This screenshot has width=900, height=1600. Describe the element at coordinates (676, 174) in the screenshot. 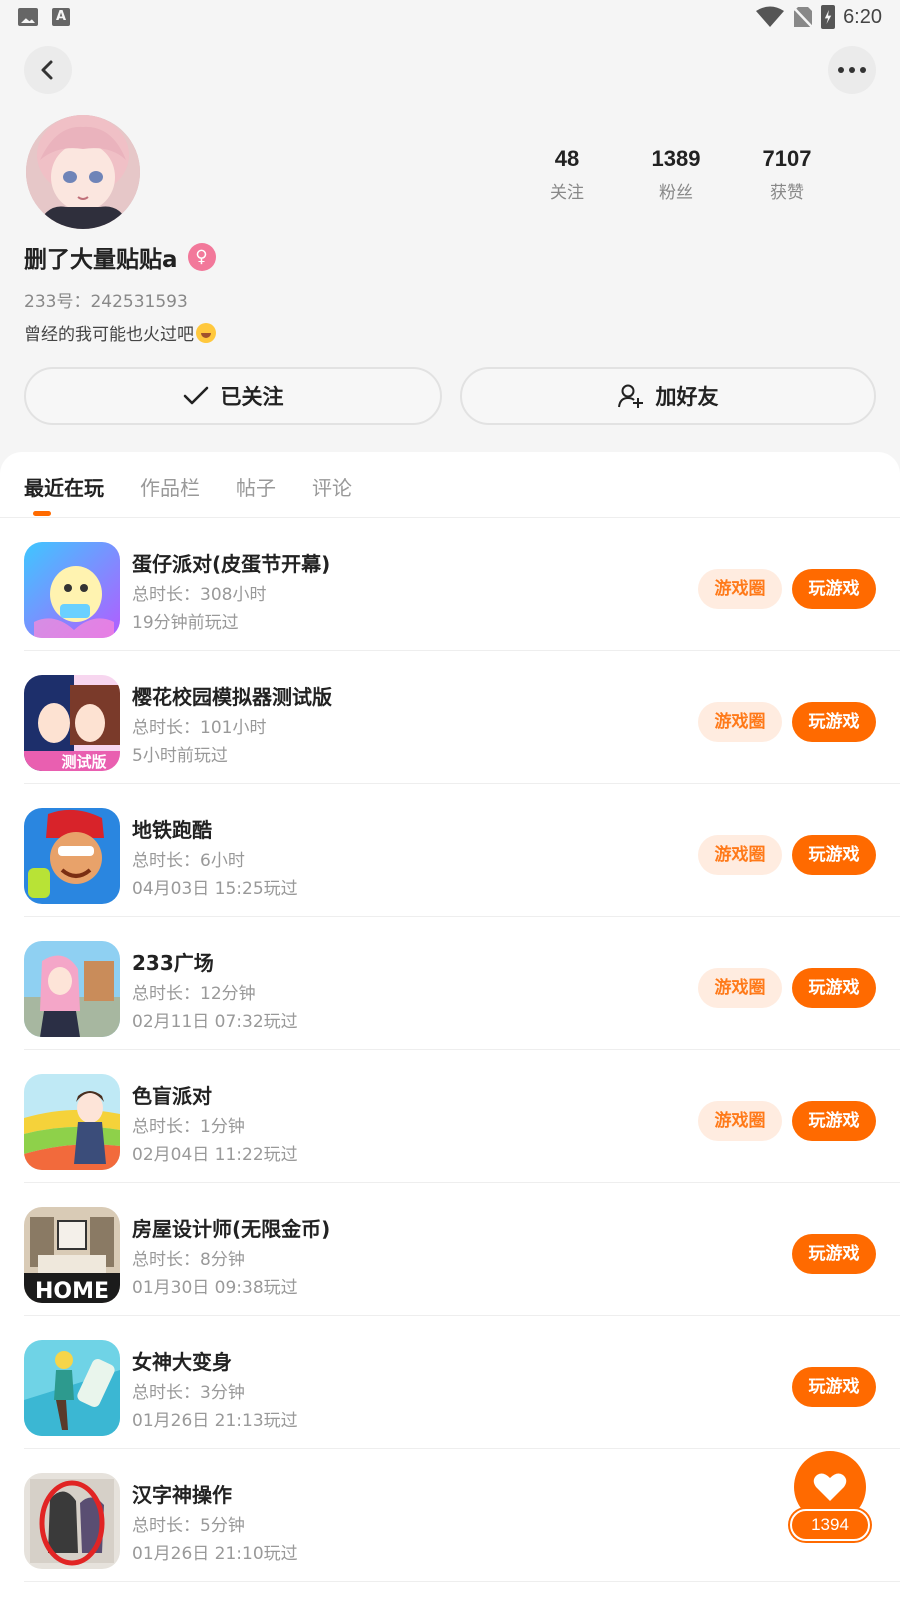

I see `stat-fans: 1389 粉丝` at that location.